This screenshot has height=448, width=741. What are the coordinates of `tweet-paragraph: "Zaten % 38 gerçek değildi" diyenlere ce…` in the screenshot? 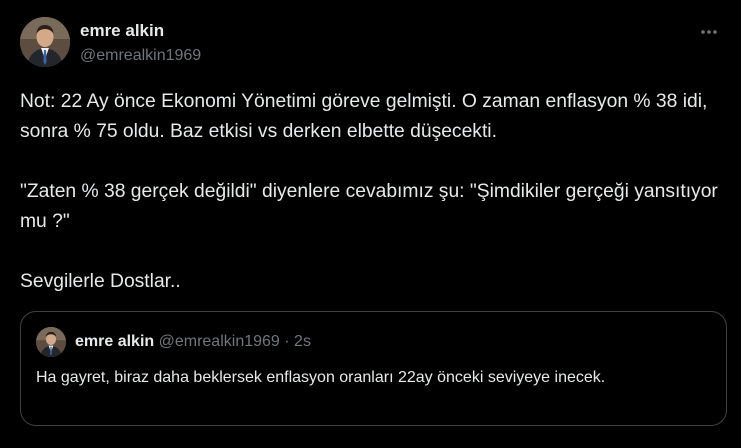 It's located at (372, 206).